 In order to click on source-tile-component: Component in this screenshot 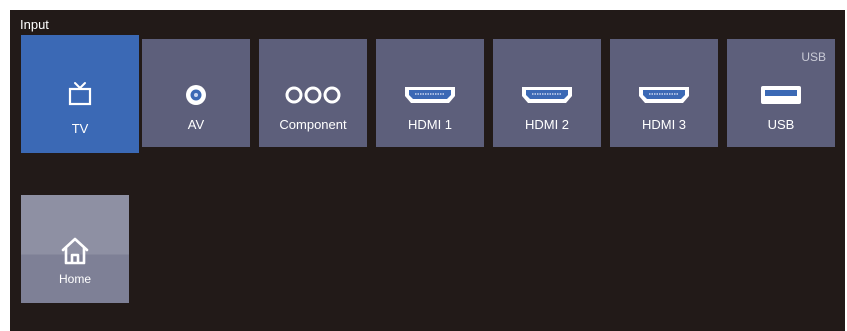, I will do `click(313, 93)`.